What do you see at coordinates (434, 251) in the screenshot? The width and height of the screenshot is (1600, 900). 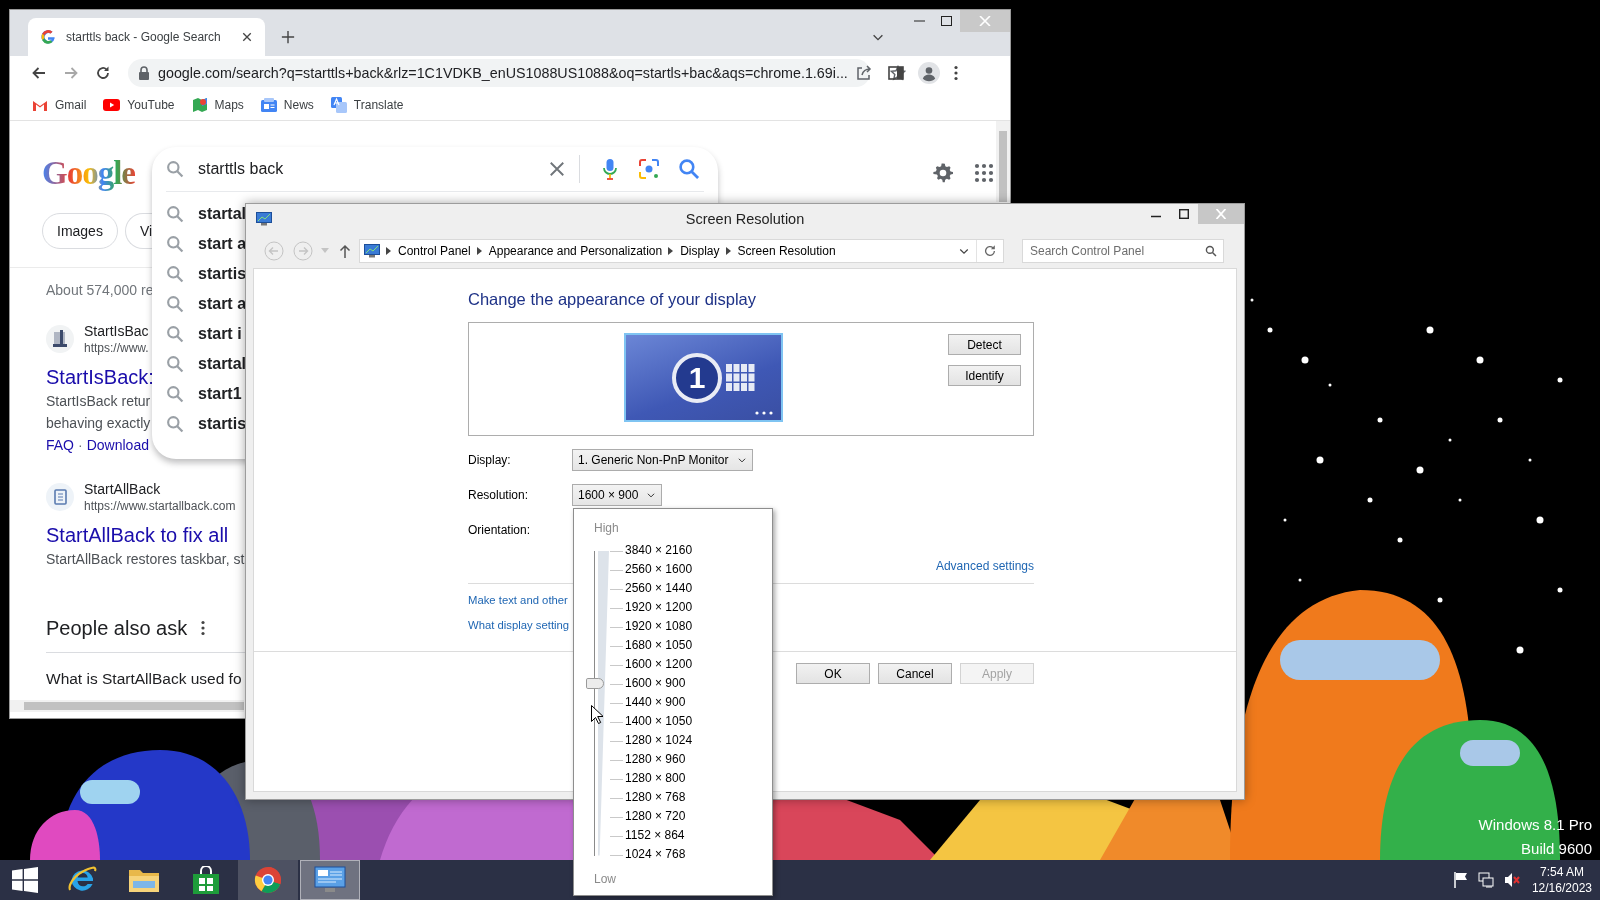 I see `breadcrumb-item: Control Panel` at bounding box center [434, 251].